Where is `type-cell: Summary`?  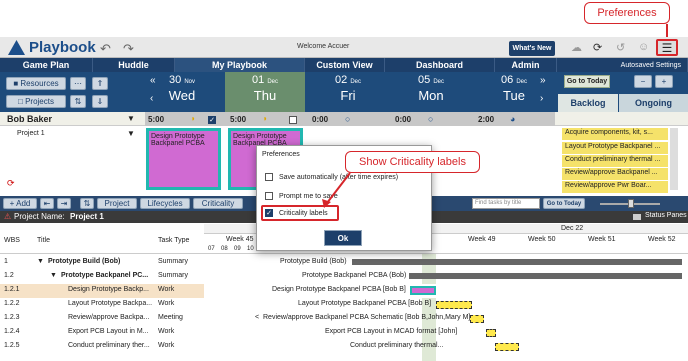 type-cell: Summary is located at coordinates (173, 275).